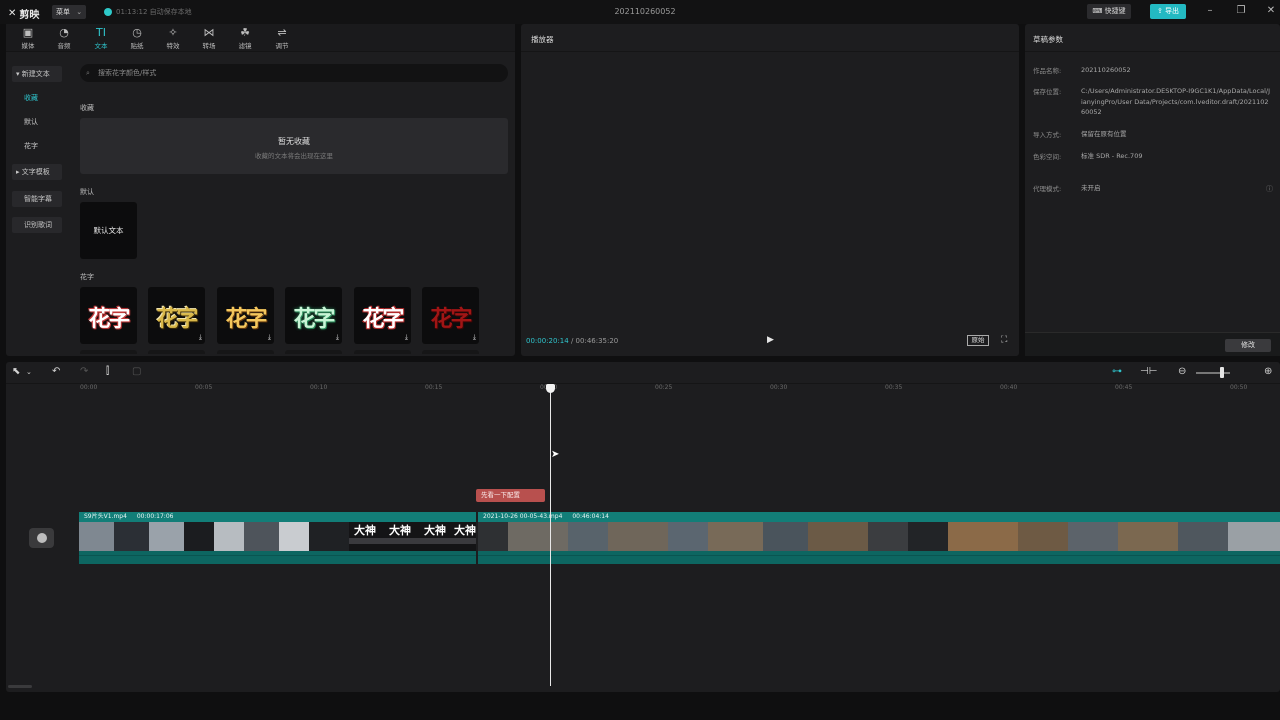 This screenshot has height=720, width=1280. What do you see at coordinates (16, 371) in the screenshot?
I see `select-tool-icon: ⬉` at bounding box center [16, 371].